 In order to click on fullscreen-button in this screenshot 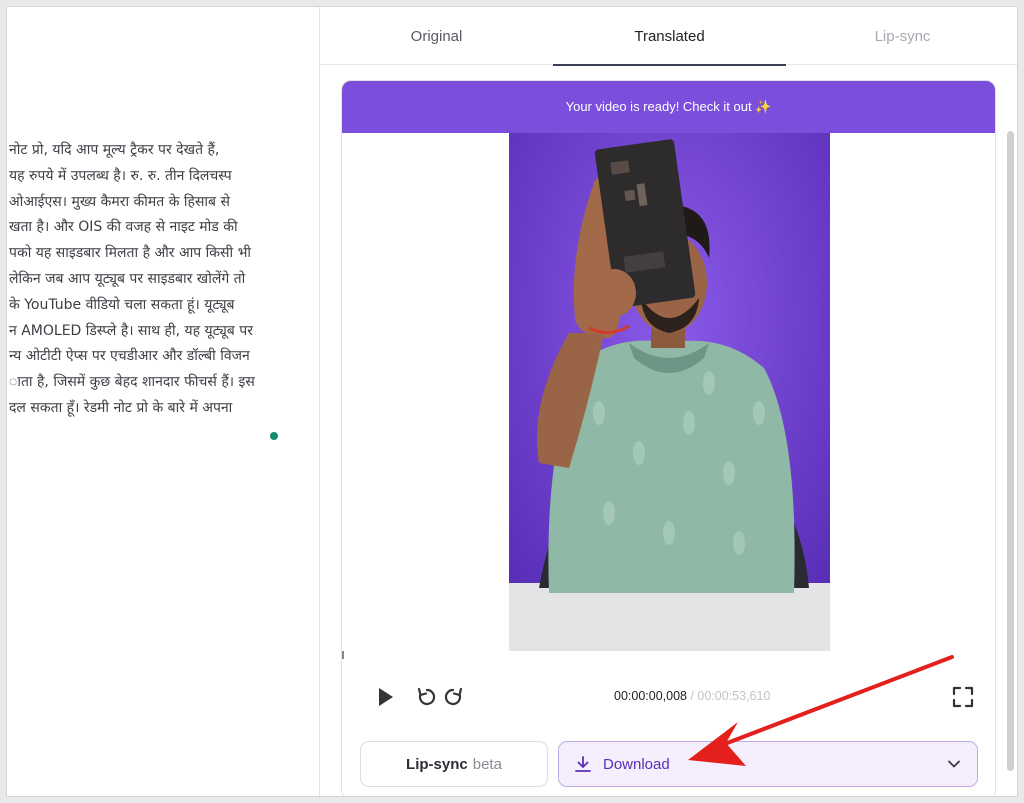, I will do `click(963, 697)`.